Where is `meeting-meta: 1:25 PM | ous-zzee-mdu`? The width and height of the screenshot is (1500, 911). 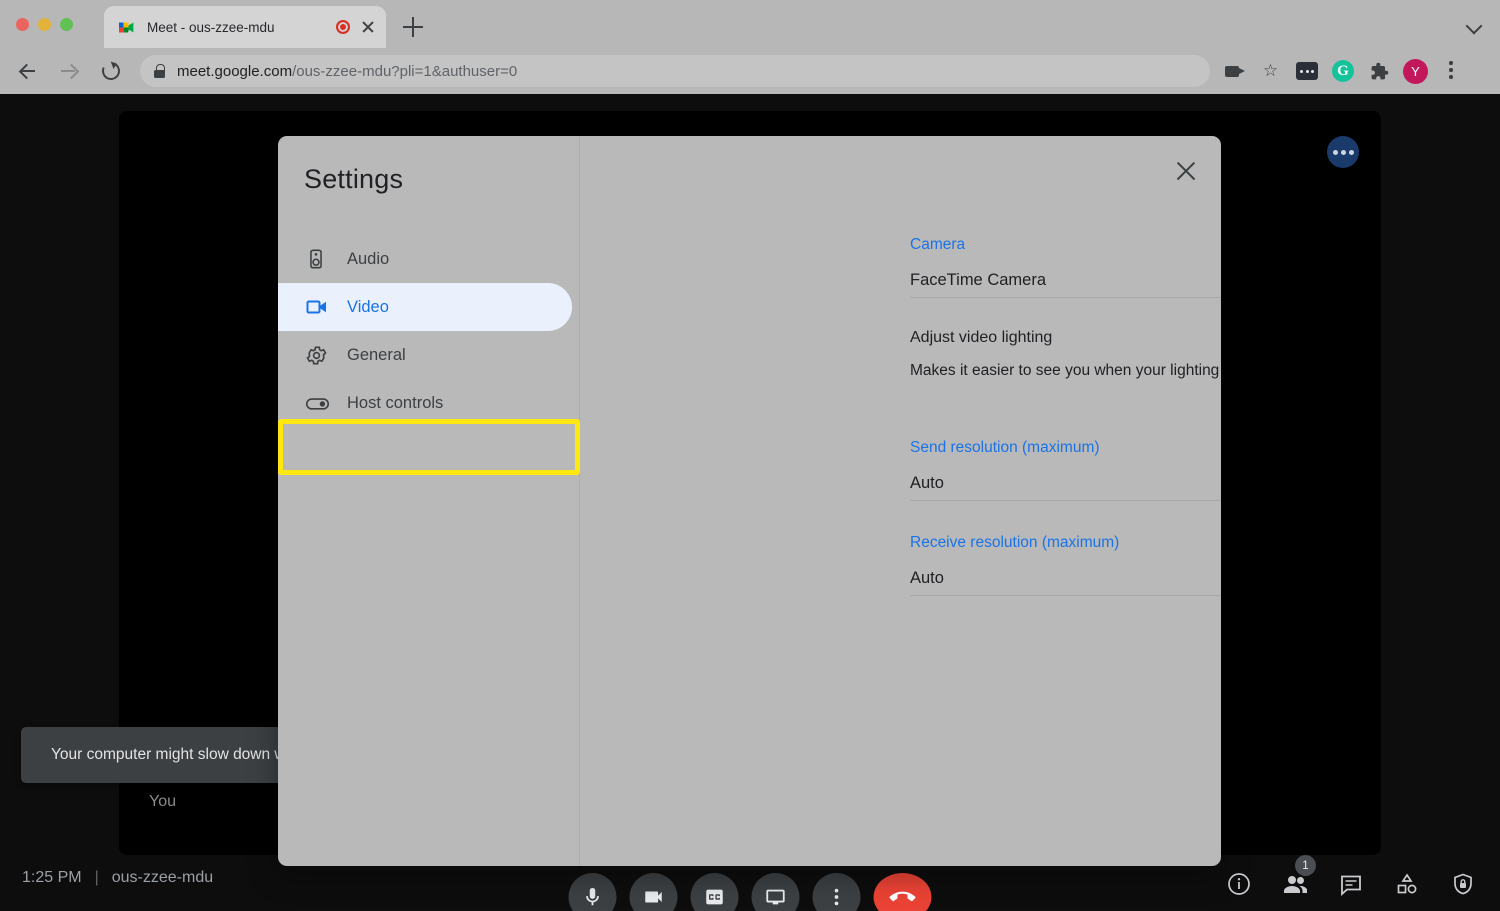 meeting-meta: 1:25 PM | ous-zzee-mdu is located at coordinates (117, 878).